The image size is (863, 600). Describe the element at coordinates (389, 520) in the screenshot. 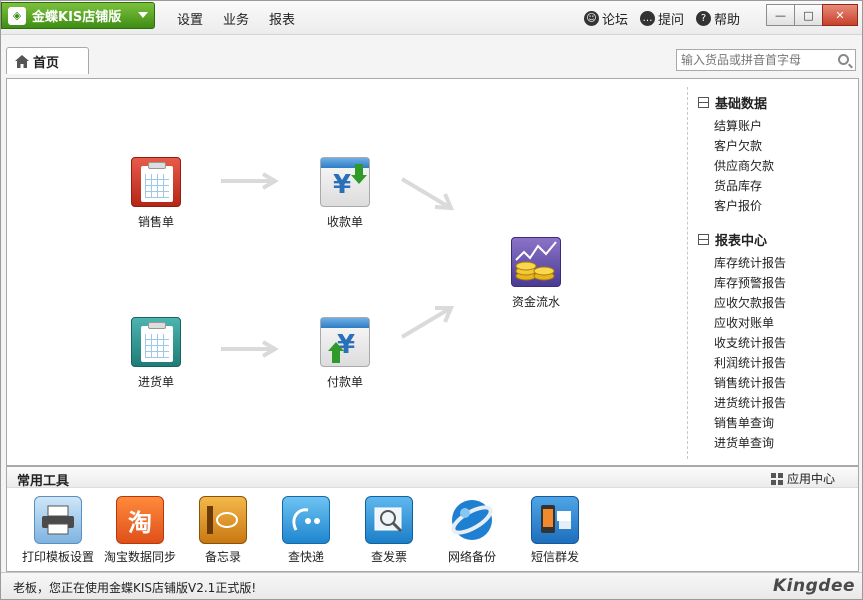

I see `invoice-search-icon` at that location.